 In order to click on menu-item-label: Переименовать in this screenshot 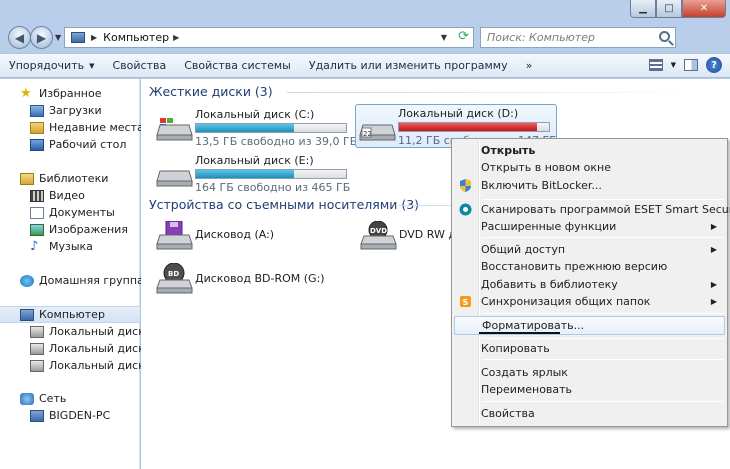, I will do `click(527, 389)`.